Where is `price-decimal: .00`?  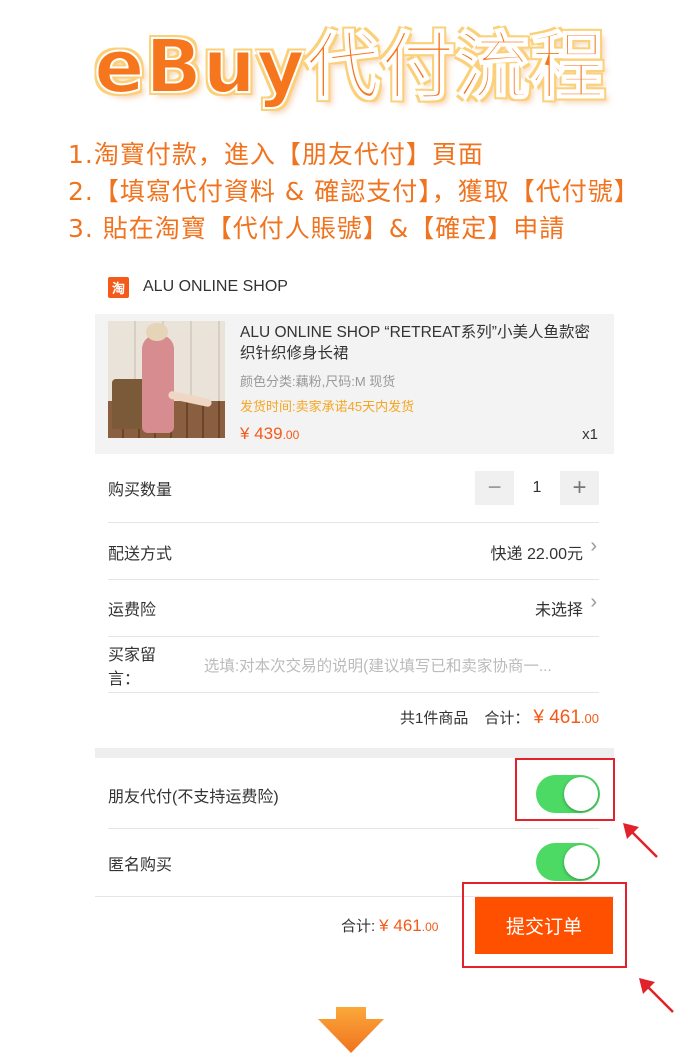 price-decimal: .00 is located at coordinates (291, 435).